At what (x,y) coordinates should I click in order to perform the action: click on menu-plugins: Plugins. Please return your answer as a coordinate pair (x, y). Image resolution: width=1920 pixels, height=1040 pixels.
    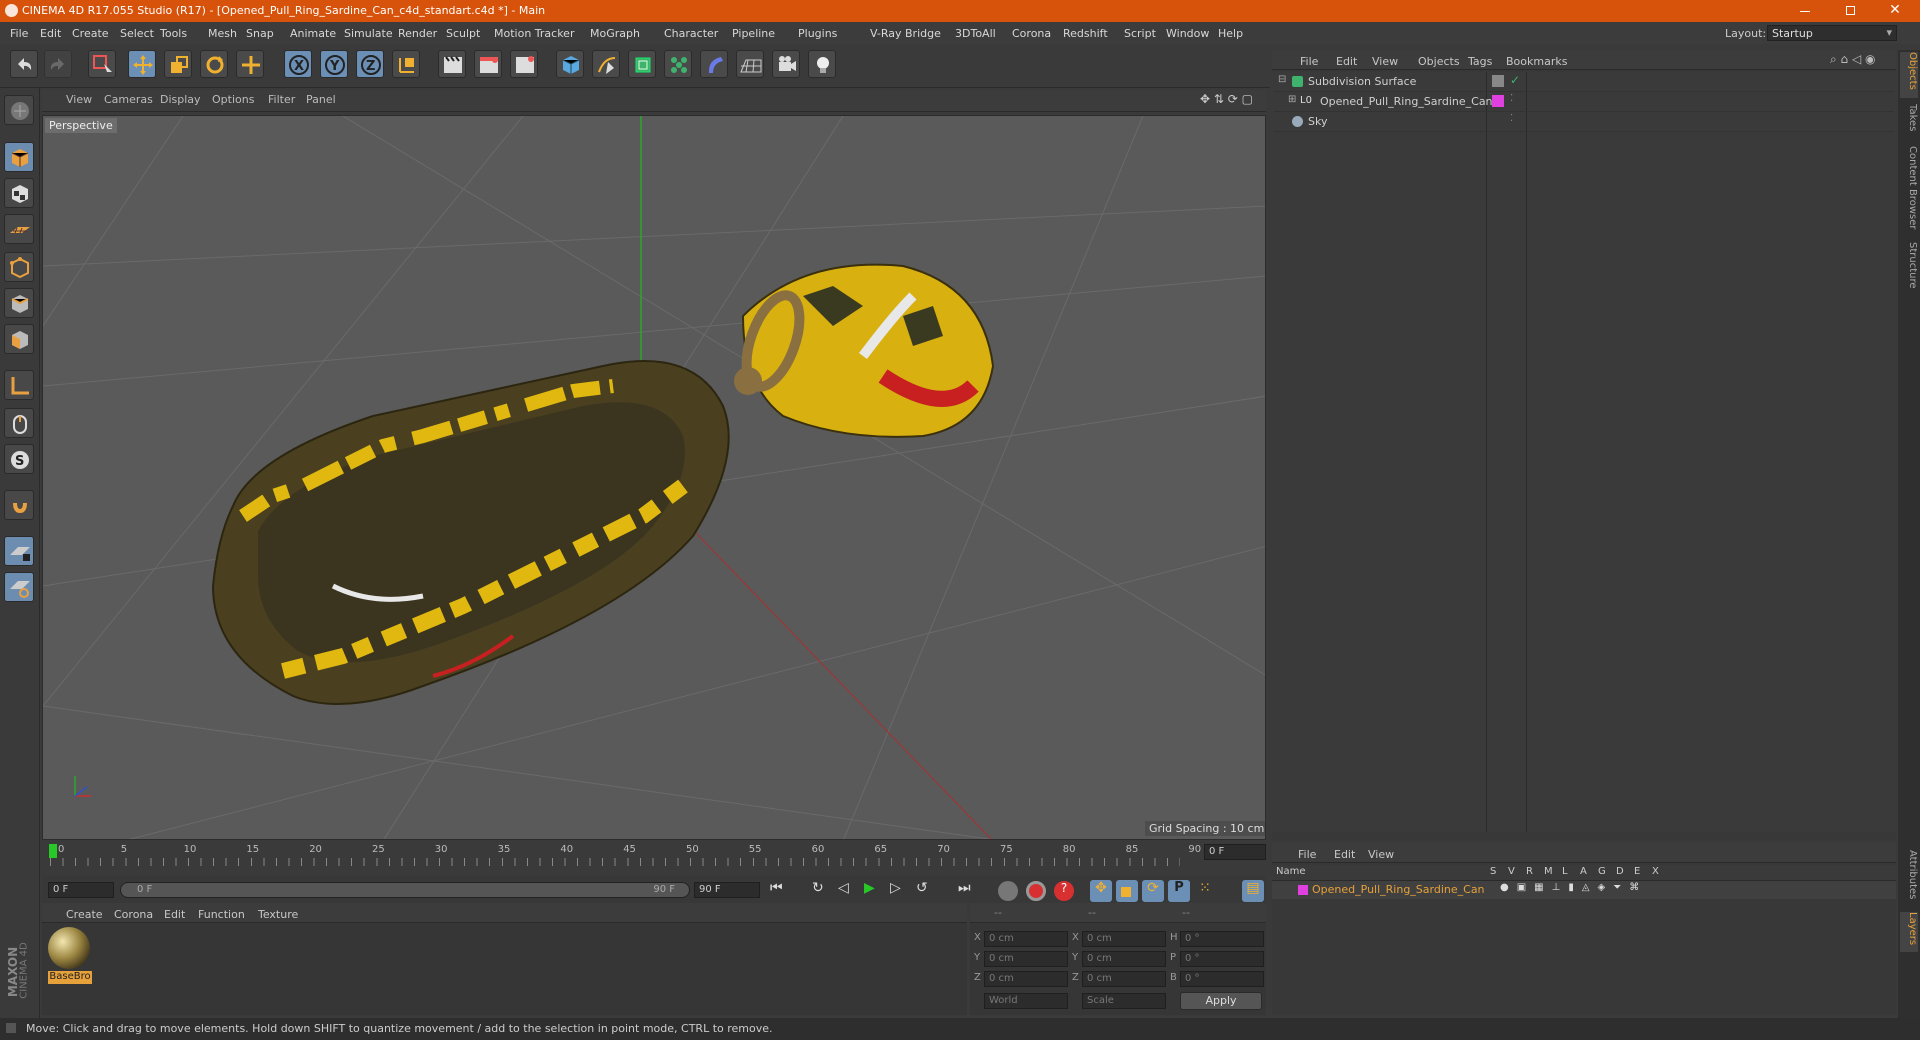
    Looking at the image, I should click on (817, 33).